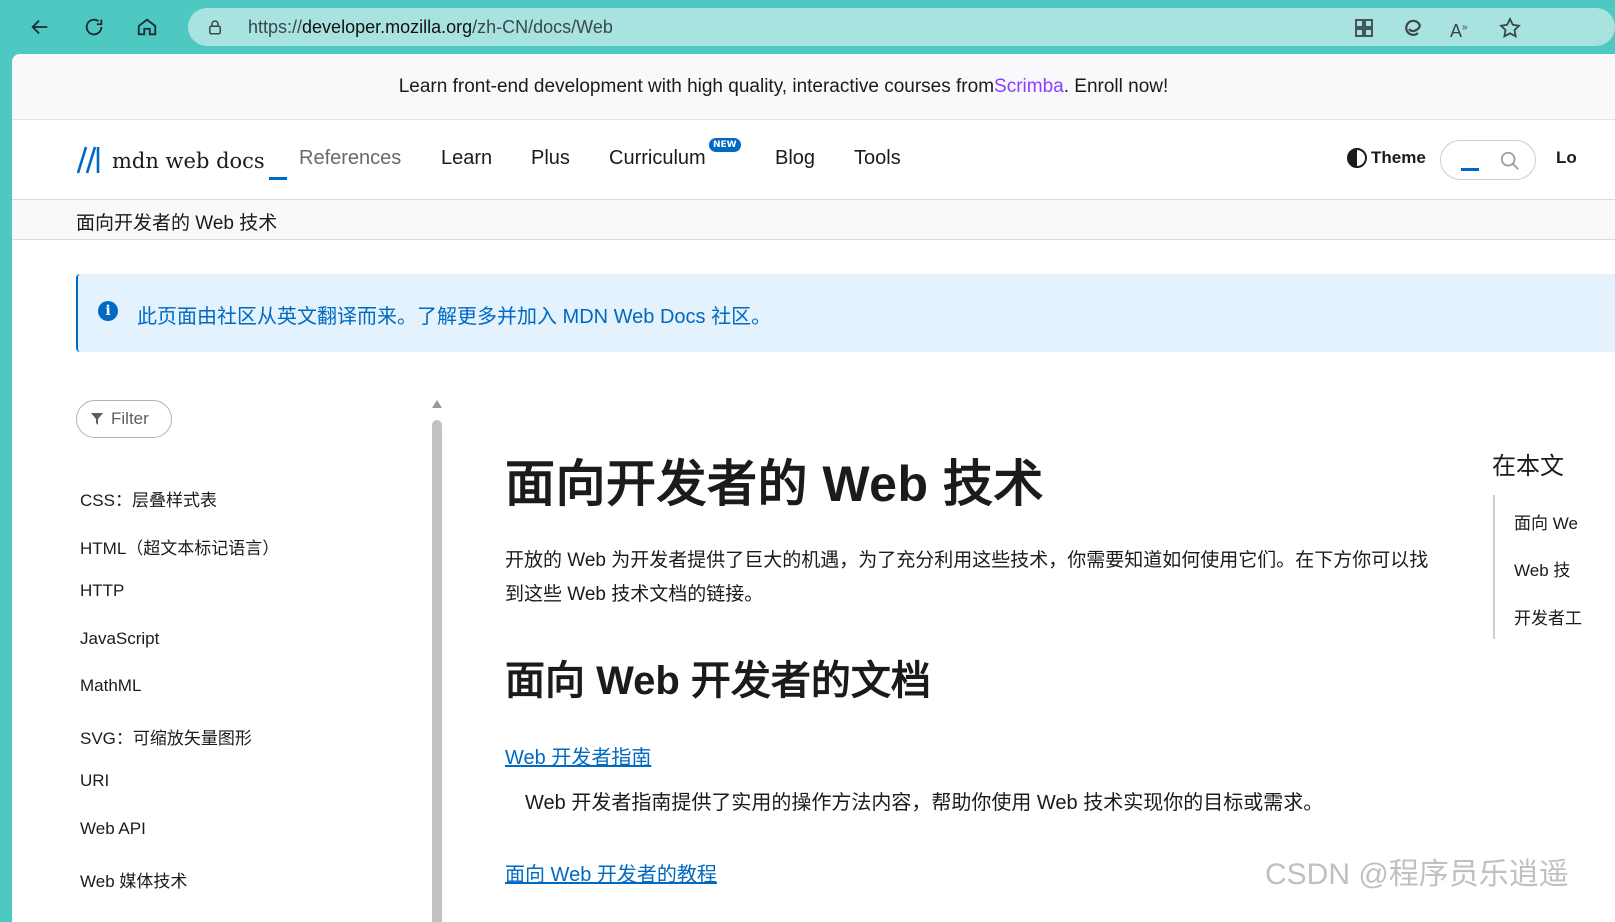 Image resolution: width=1615 pixels, height=922 pixels. I want to click on sidebar-scrollbar, so click(437, 661).